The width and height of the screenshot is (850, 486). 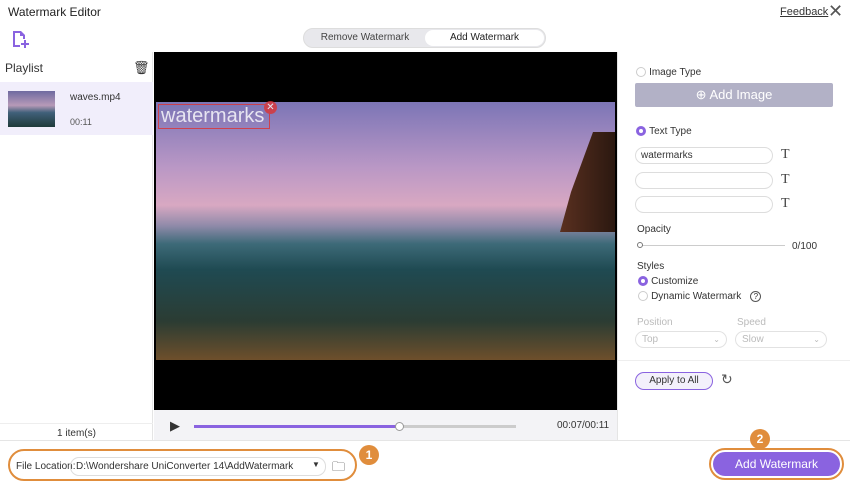 I want to click on add-watermark-button: Add Watermark, so click(x=776, y=464).